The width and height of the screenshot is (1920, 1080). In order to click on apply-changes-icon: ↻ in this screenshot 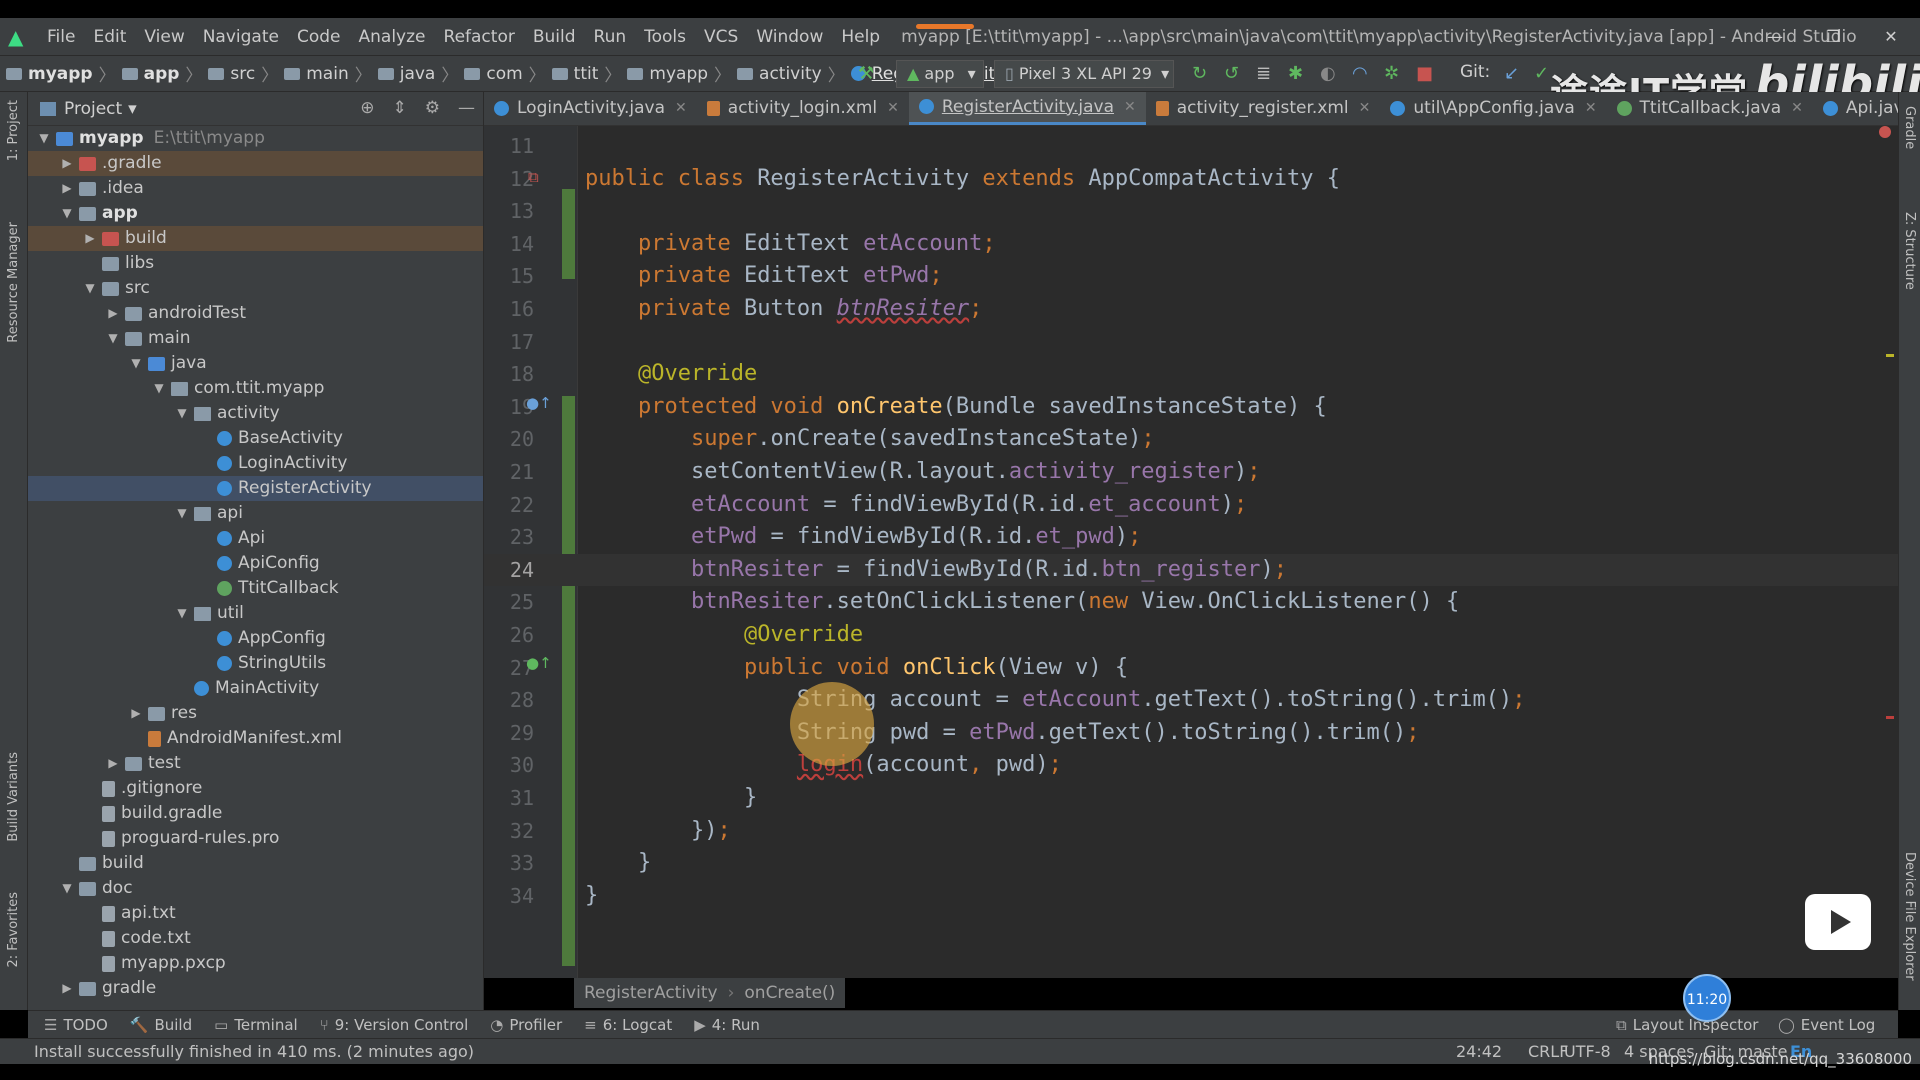, I will do `click(1199, 74)`.